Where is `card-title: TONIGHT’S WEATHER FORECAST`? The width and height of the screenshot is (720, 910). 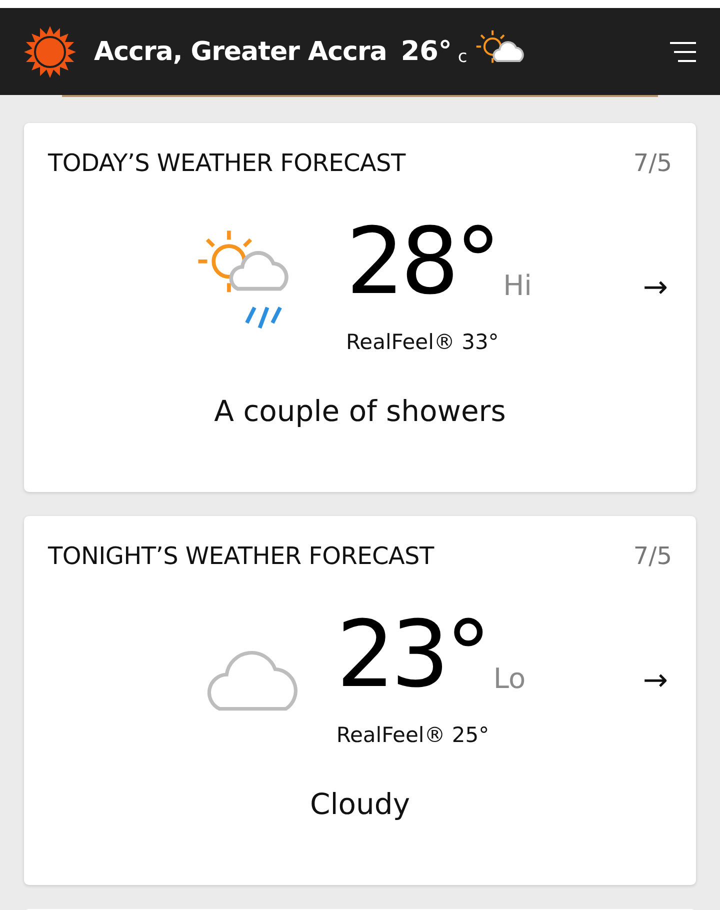
card-title: TONIGHT’S WEATHER FORECAST is located at coordinates (241, 556).